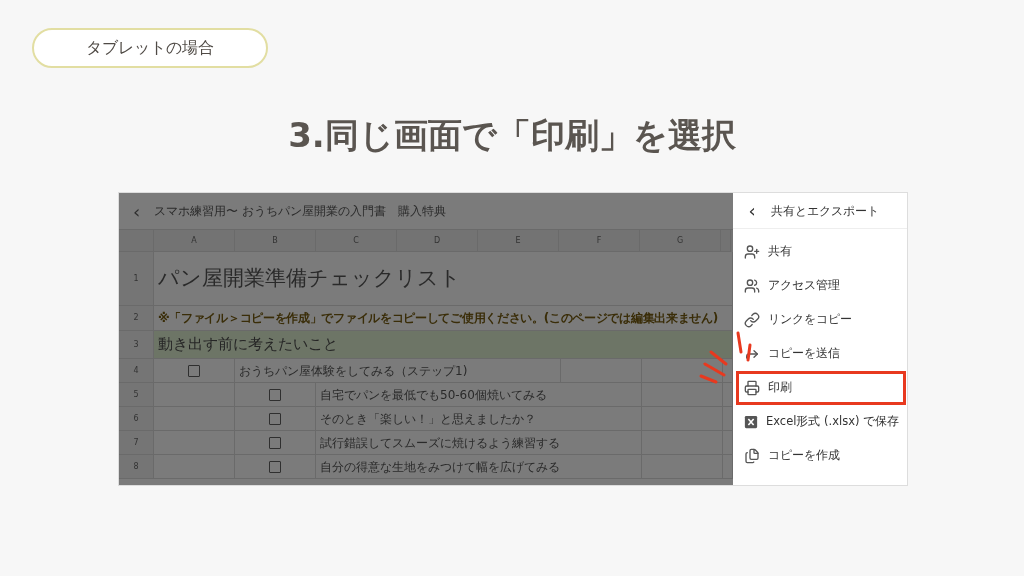 The width and height of the screenshot is (1024, 576). Describe the element at coordinates (136, 279) in the screenshot. I see `row-number: 1` at that location.